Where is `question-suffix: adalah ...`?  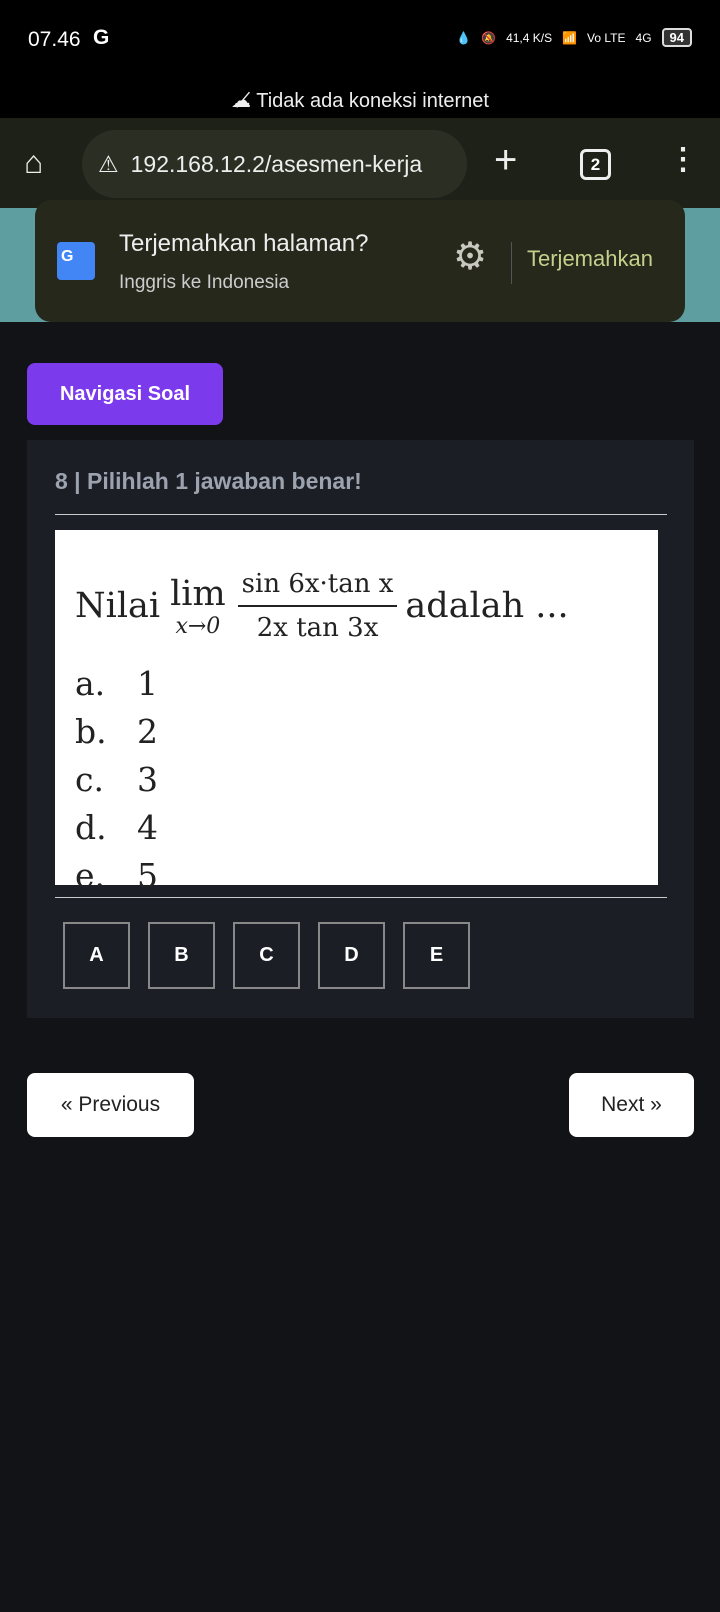
question-suffix: adalah ... is located at coordinates (487, 606).